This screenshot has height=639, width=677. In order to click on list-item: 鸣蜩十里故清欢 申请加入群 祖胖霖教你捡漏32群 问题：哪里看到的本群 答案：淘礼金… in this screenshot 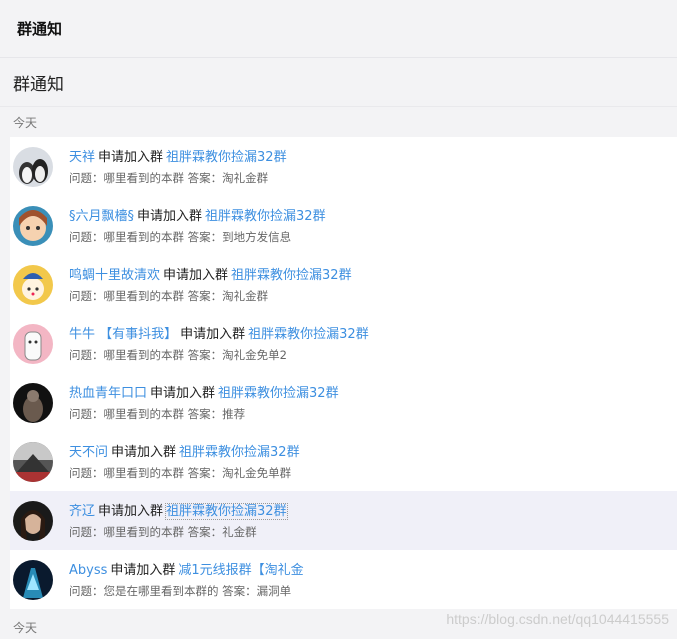, I will do `click(343, 284)`.